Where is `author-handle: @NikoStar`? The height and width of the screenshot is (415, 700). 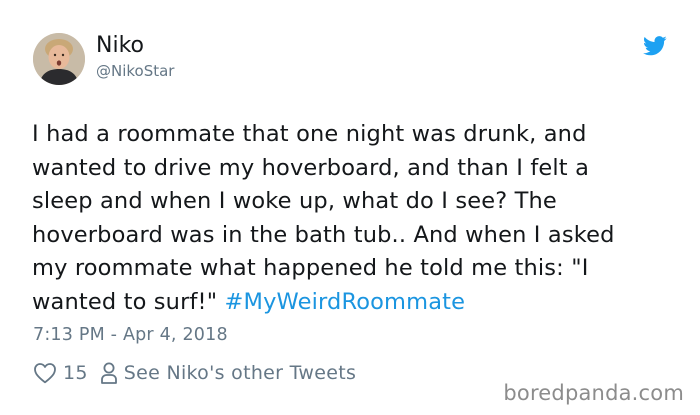
author-handle: @NikoStar is located at coordinates (135, 71).